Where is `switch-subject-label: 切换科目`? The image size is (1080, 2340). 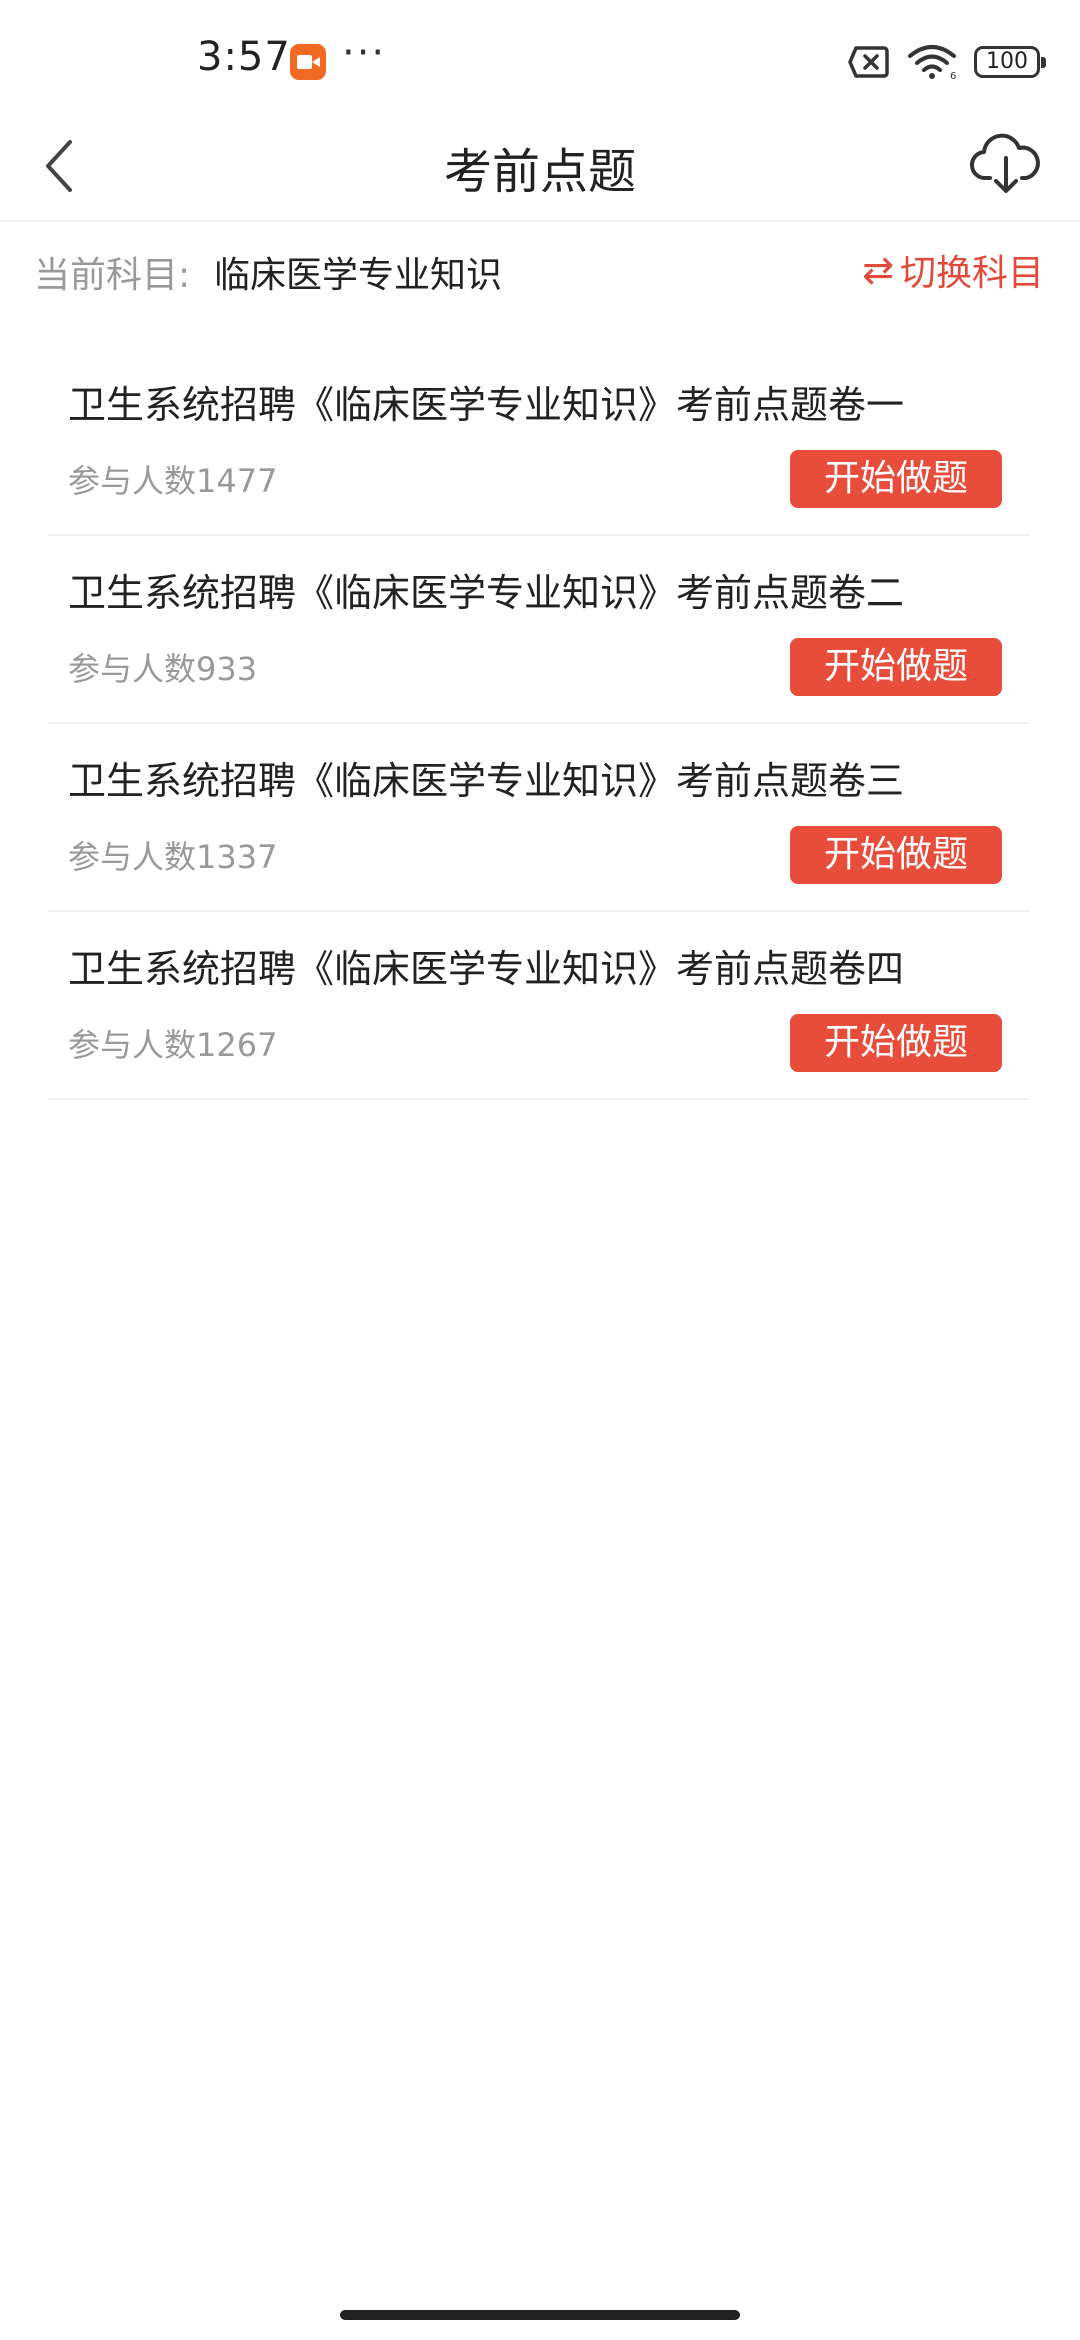 switch-subject-label: 切换科目 is located at coordinates (971, 273).